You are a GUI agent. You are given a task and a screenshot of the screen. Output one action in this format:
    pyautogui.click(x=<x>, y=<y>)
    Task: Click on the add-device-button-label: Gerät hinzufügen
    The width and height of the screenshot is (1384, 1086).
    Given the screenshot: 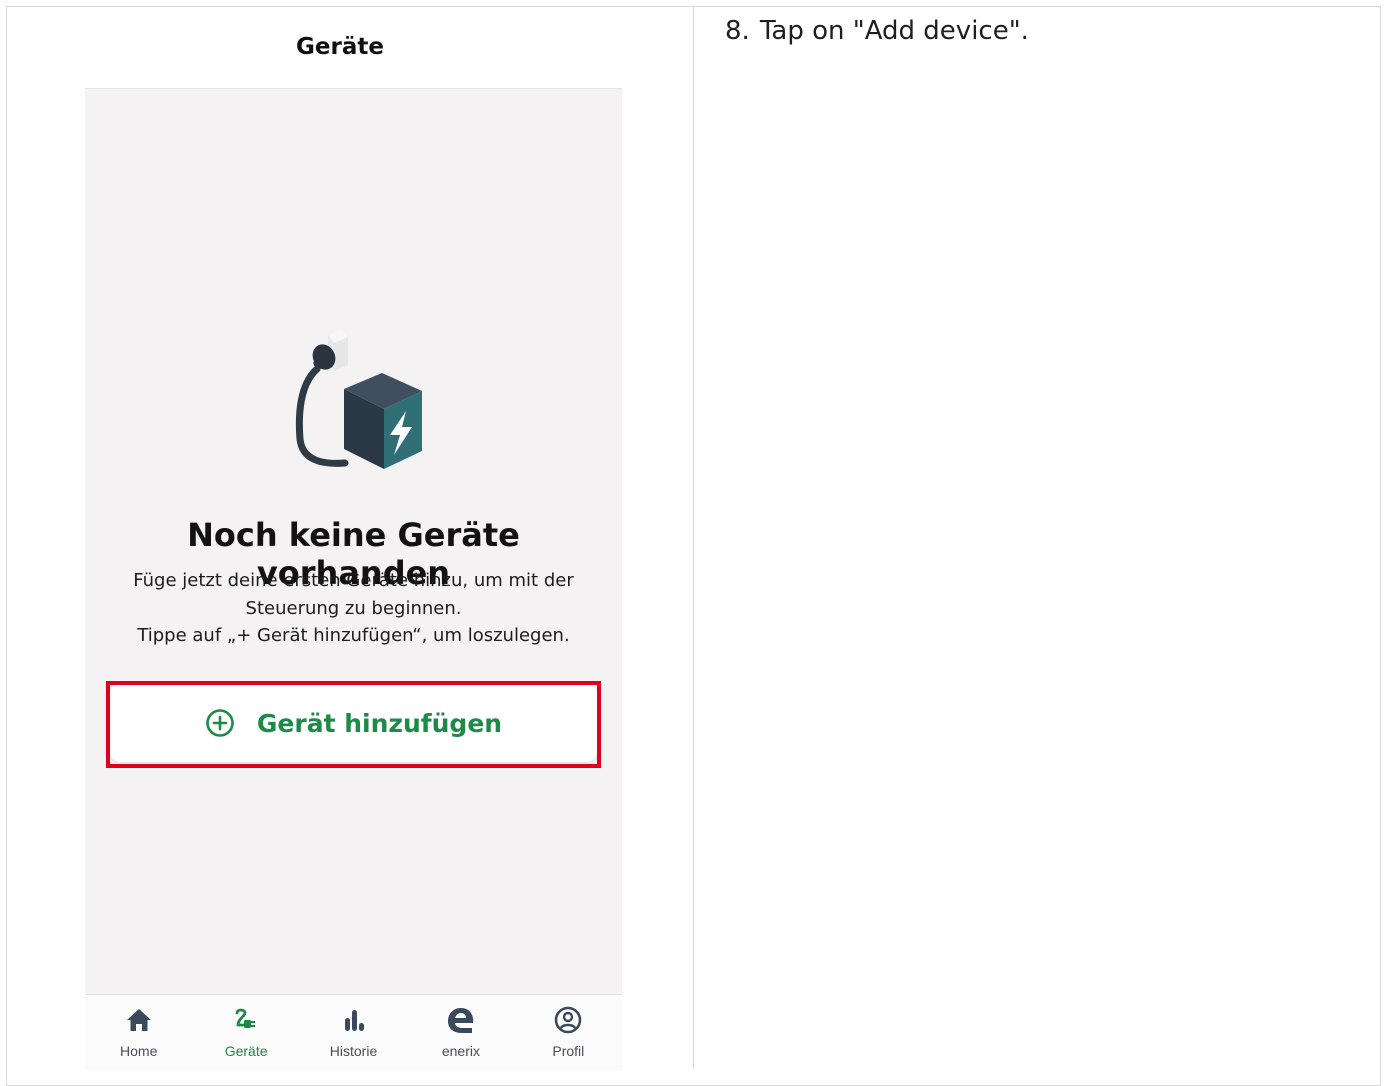 What is the action you would take?
    pyautogui.click(x=379, y=723)
    